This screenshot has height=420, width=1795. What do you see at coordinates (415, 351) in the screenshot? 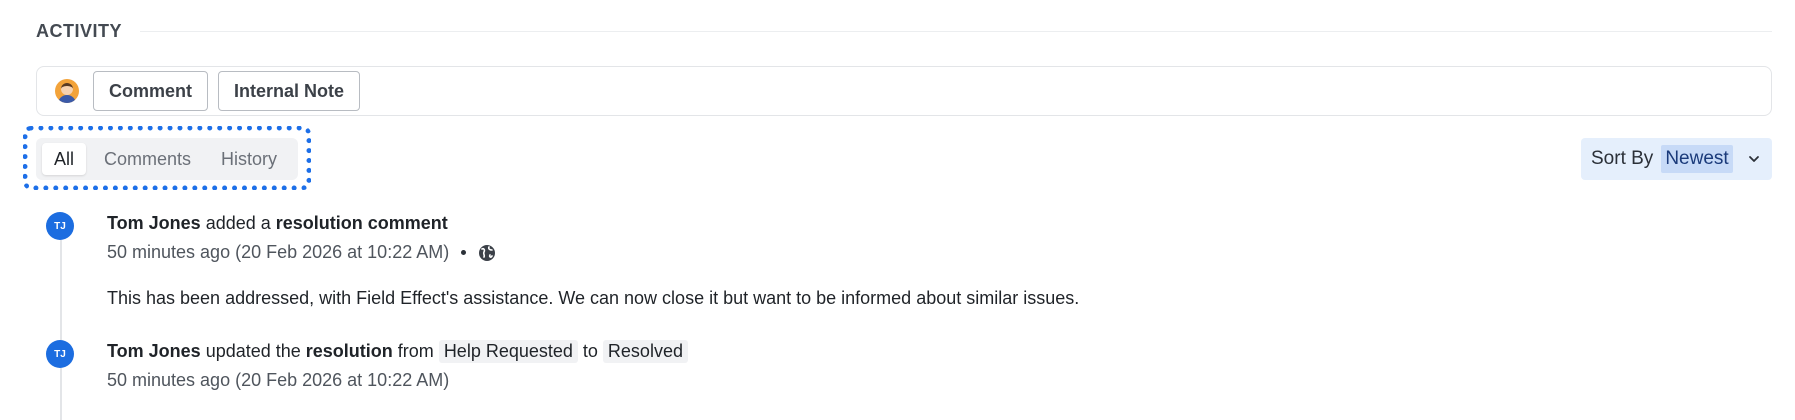
I see `from-word: from` at bounding box center [415, 351].